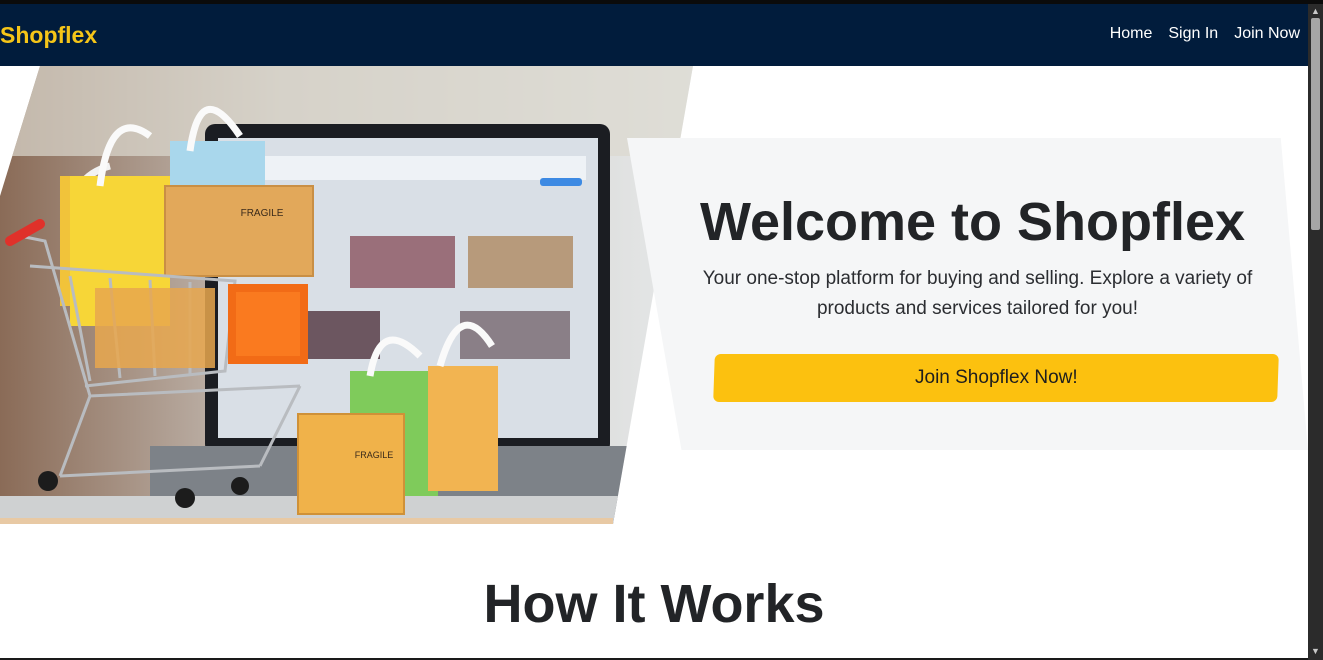  I want to click on join-shopflex-button-label: Join Shopflex Now!, so click(996, 377).